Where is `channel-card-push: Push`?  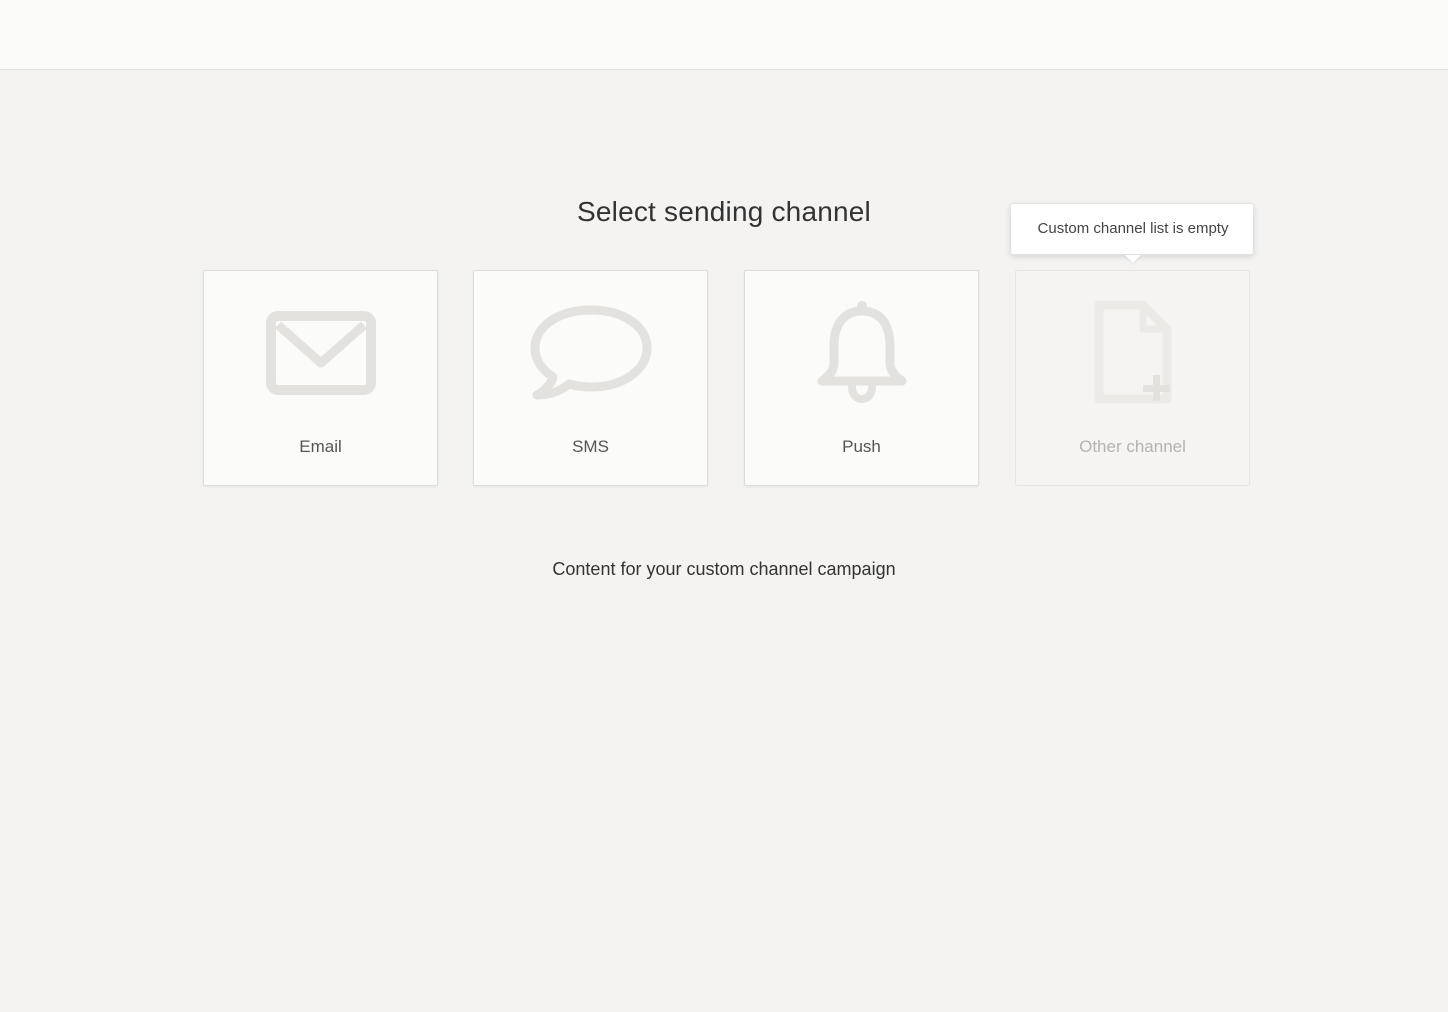
channel-card-push: Push is located at coordinates (861, 378).